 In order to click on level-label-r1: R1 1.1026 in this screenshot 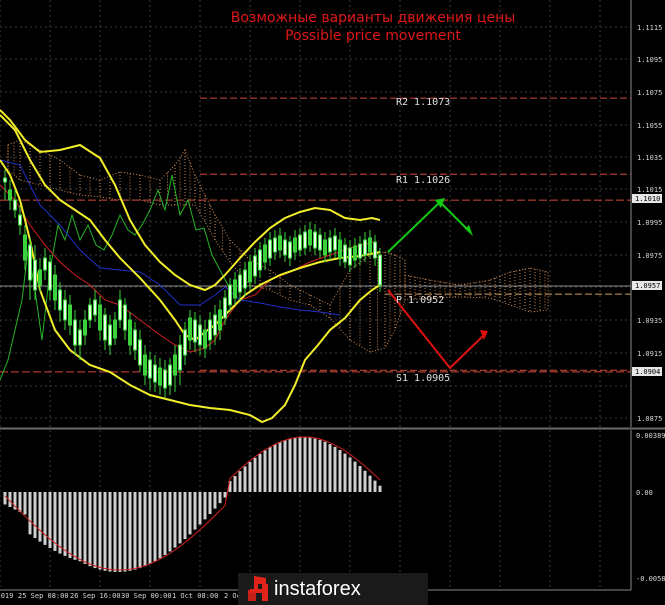, I will do `click(423, 180)`.